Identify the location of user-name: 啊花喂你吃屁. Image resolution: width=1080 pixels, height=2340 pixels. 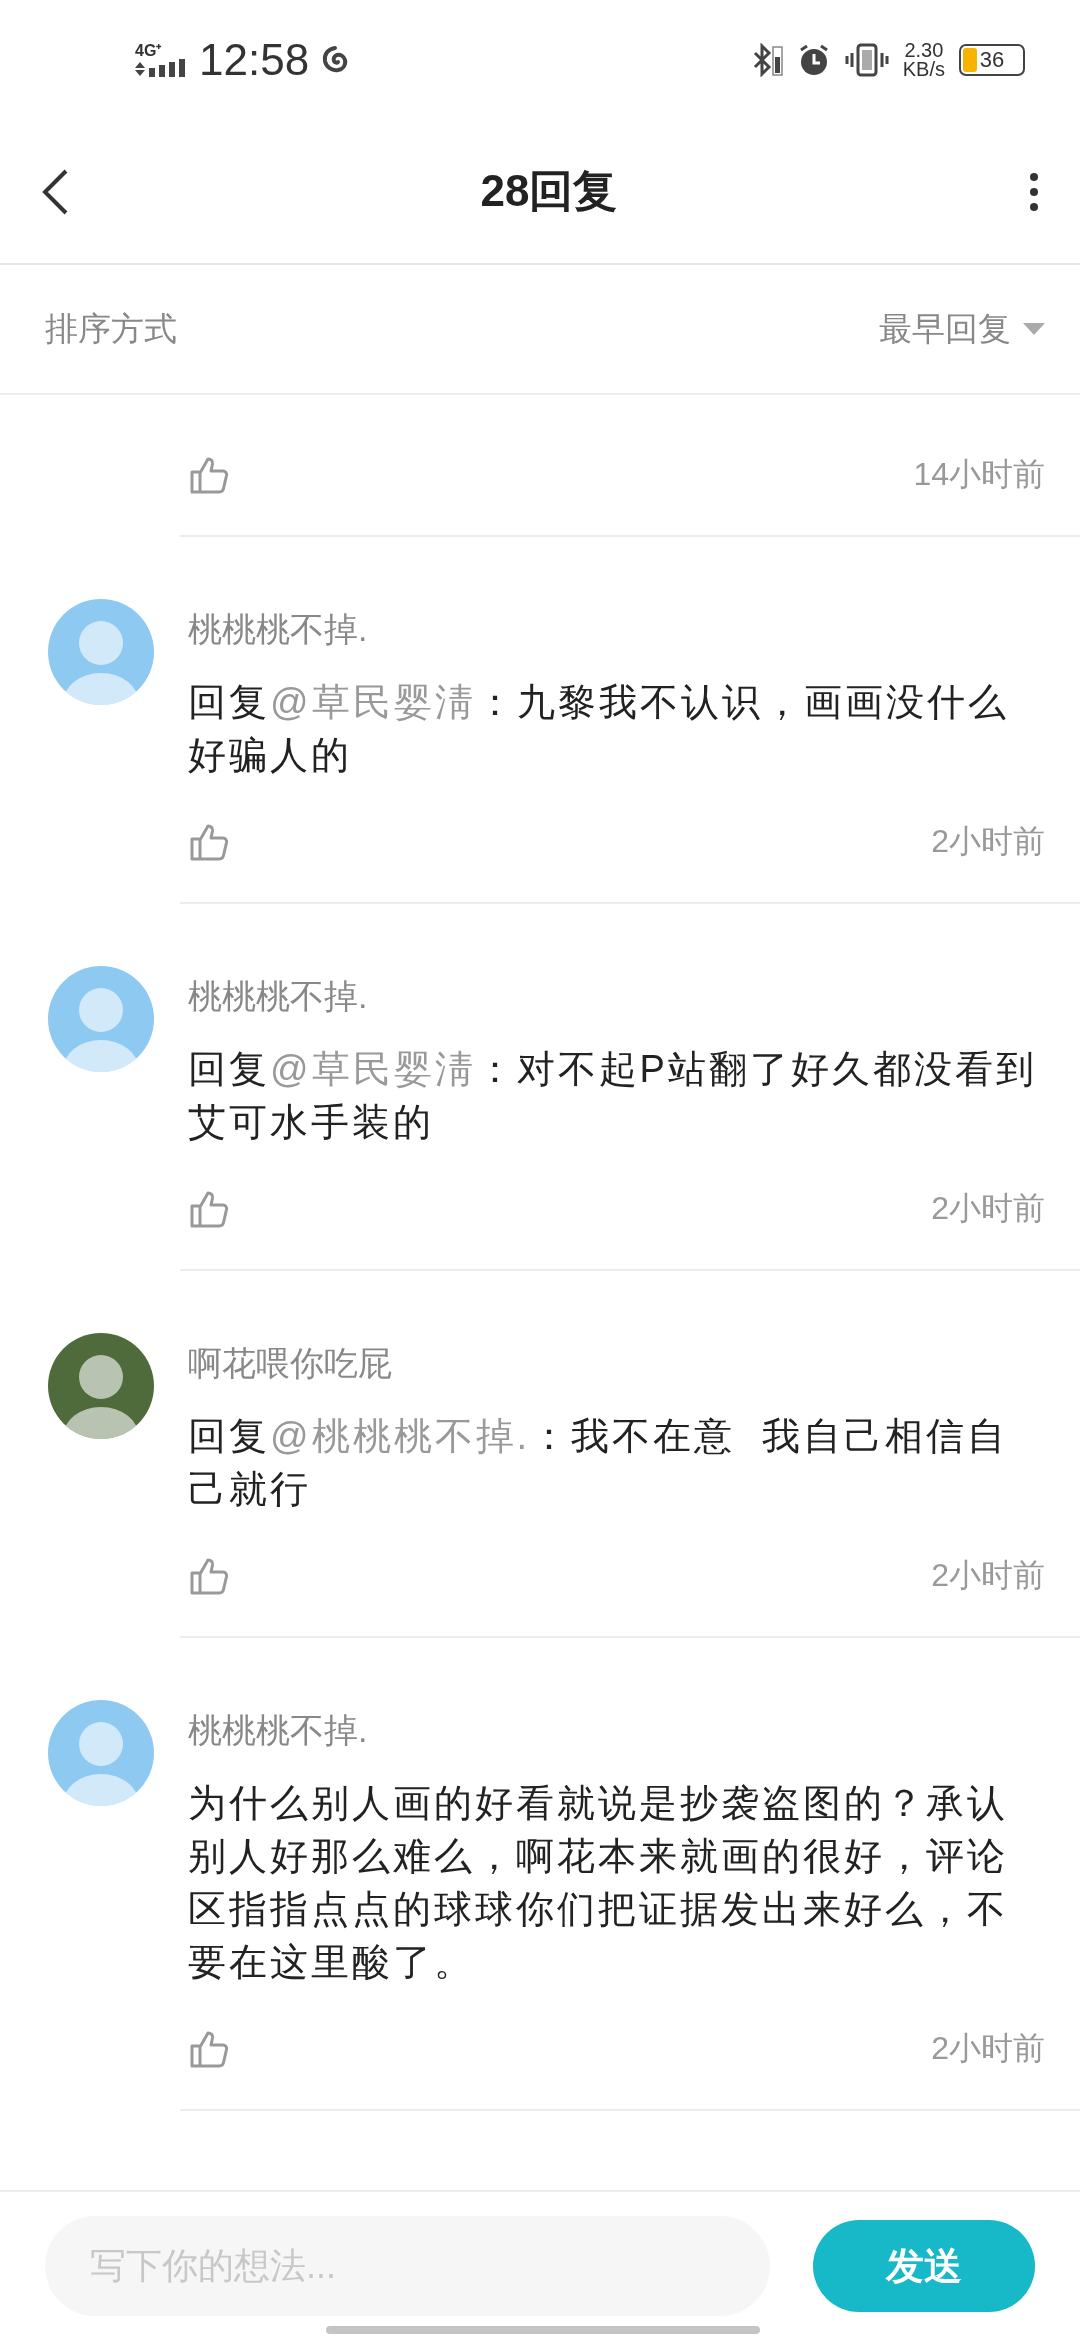
(634, 1363).